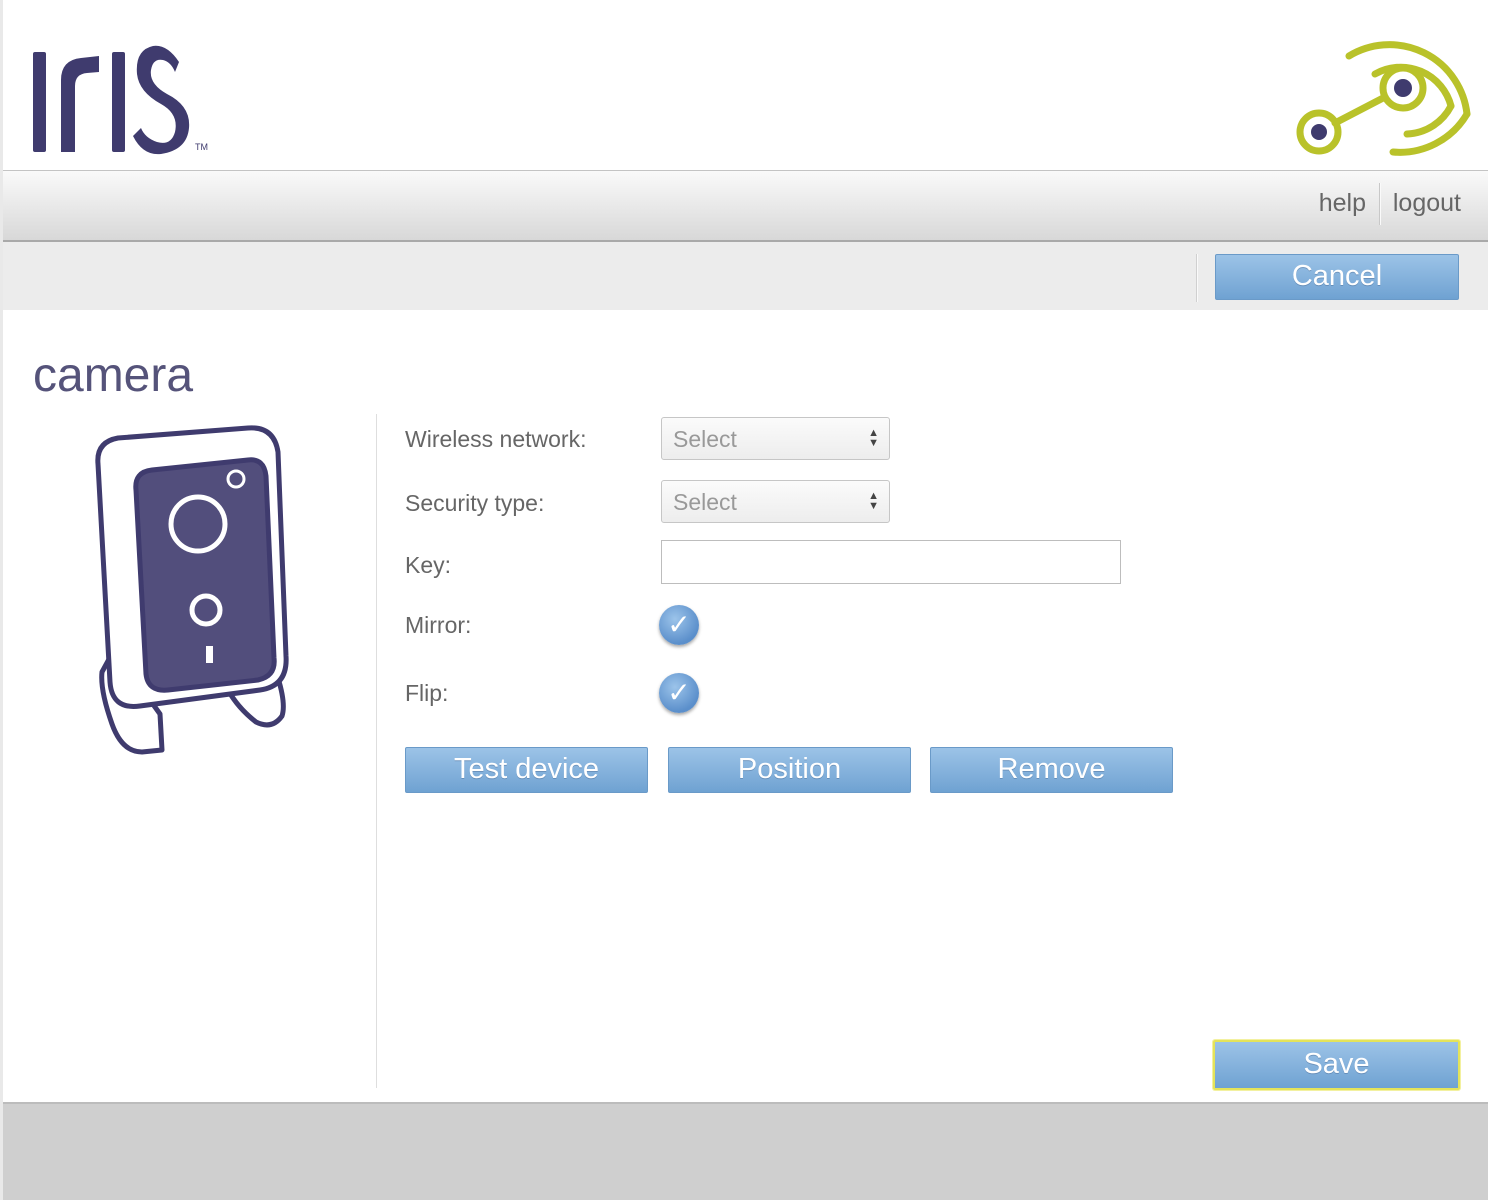 The width and height of the screenshot is (1488, 1200). Describe the element at coordinates (891, 562) in the screenshot. I see `key-input` at that location.